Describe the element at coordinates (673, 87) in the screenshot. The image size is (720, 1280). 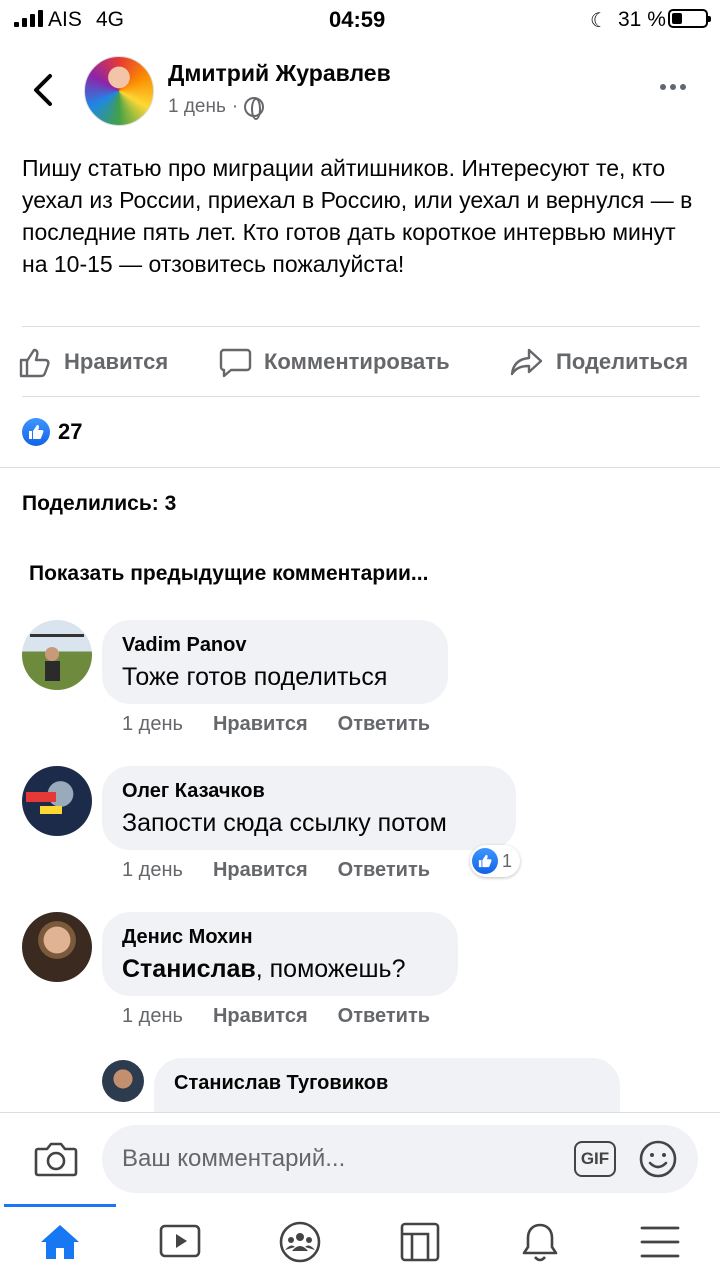
I see `more-options-icon` at that location.